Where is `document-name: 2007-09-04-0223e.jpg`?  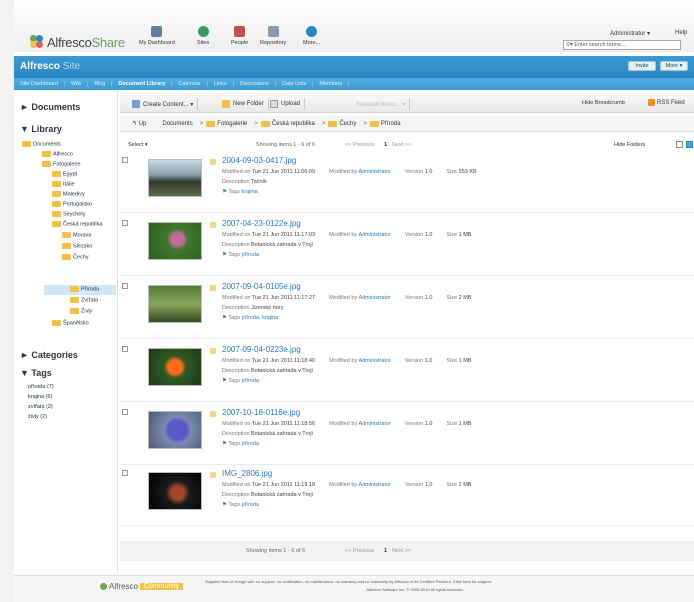
document-name: 2007-09-04-0223e.jpg is located at coordinates (261, 349).